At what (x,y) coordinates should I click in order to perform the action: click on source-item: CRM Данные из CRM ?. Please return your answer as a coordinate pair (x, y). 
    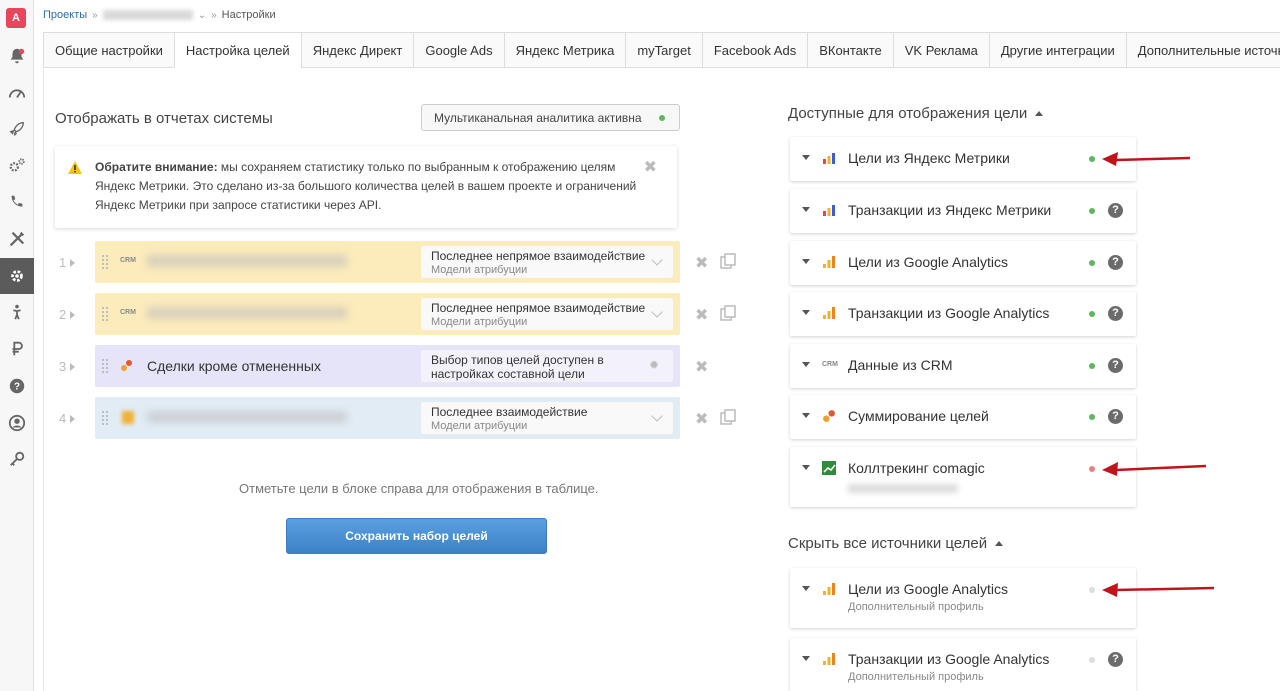
    Looking at the image, I should click on (963, 366).